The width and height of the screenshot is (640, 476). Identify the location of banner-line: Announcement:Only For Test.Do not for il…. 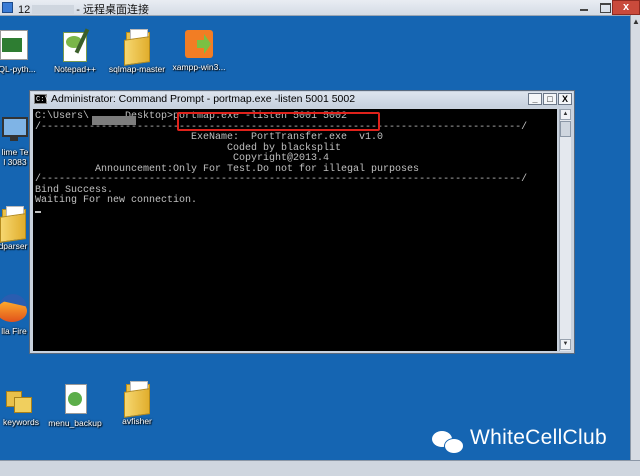
(227, 169).